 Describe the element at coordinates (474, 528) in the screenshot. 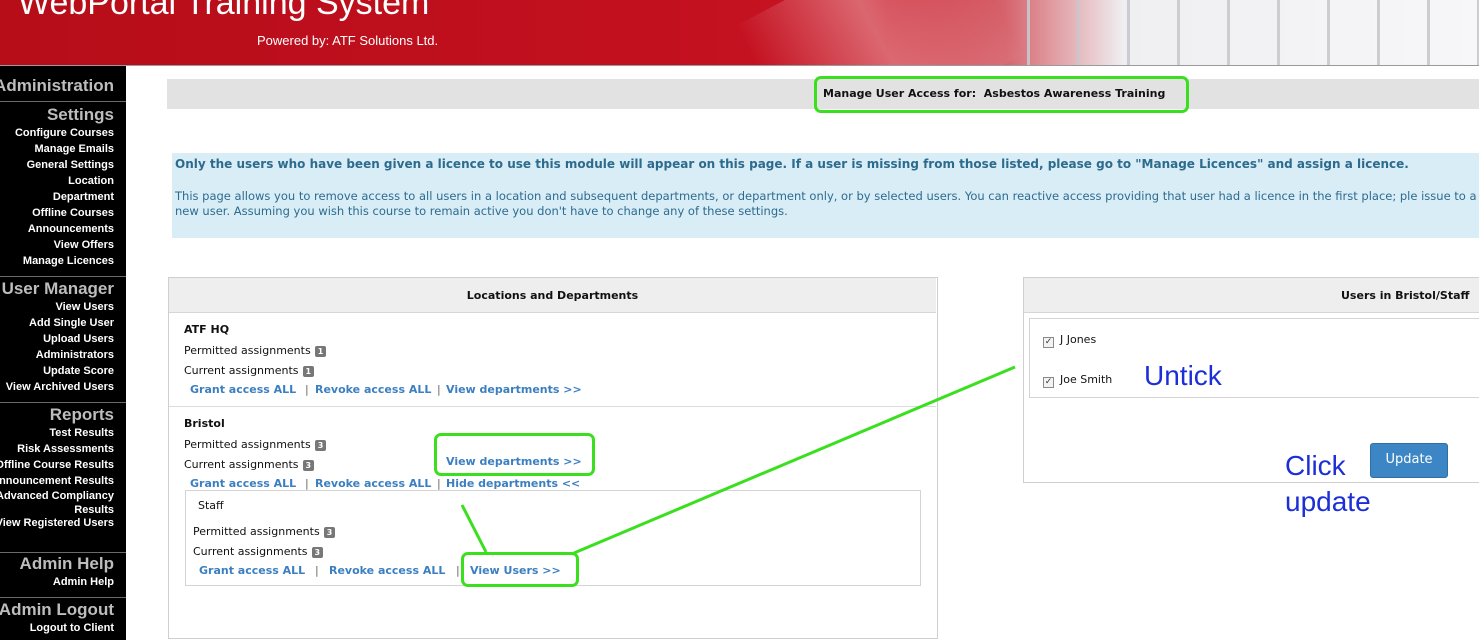

I see `annotation-line-short` at that location.